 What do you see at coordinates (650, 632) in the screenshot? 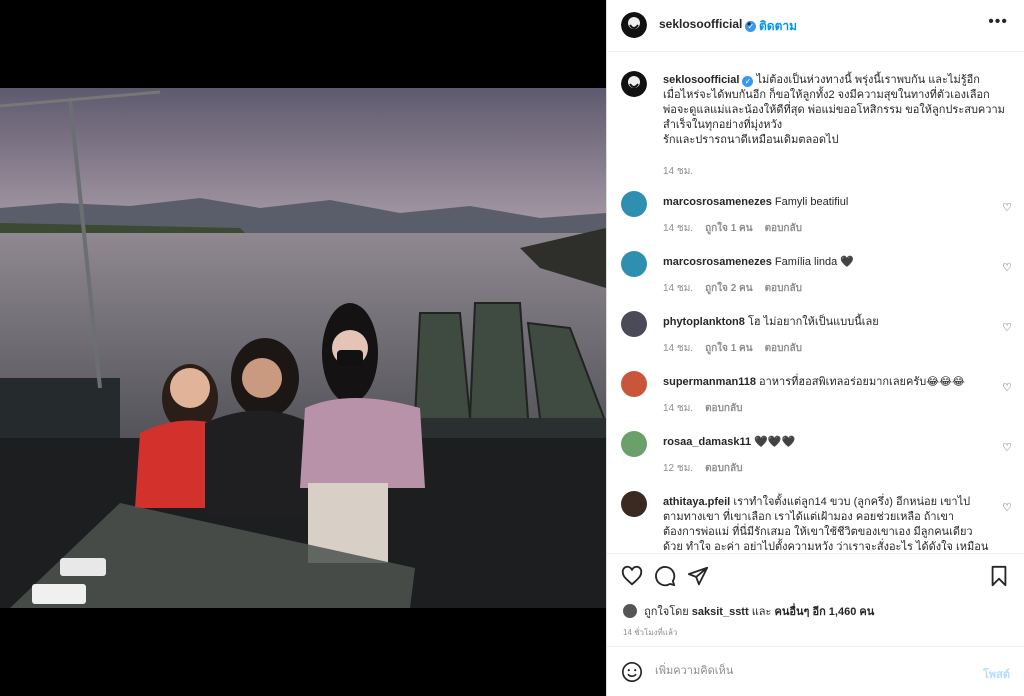
I see `post-timestamp: 14 ชั่วโมงที่แล้ว` at bounding box center [650, 632].